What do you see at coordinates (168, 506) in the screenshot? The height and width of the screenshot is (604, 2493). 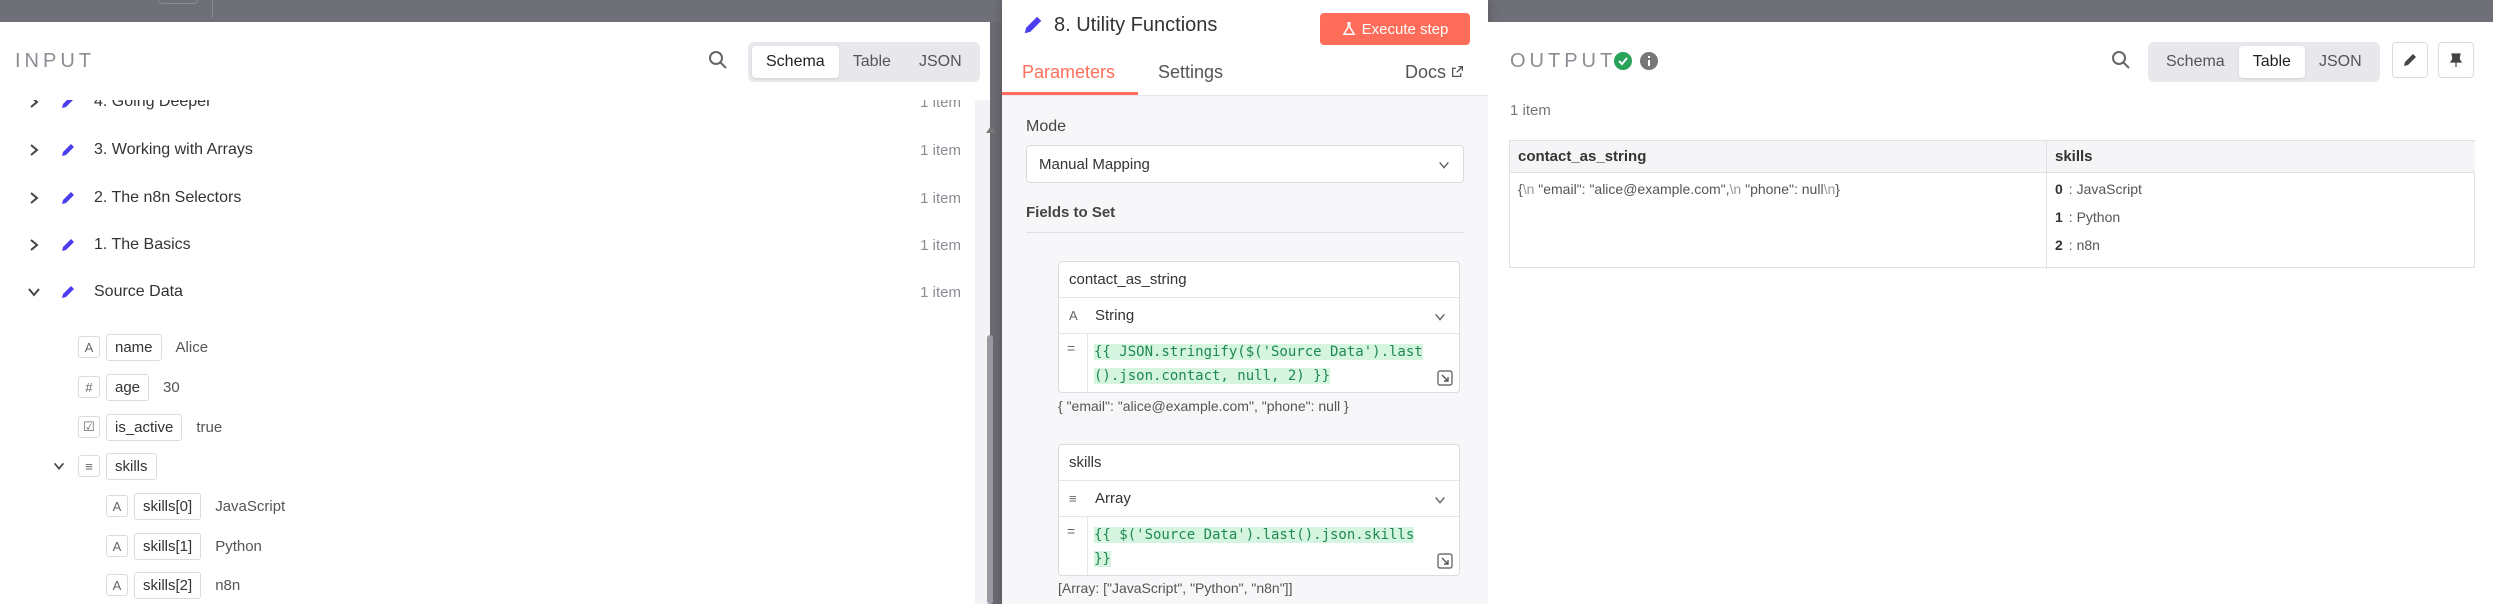 I see `field-name: skills[0]` at bounding box center [168, 506].